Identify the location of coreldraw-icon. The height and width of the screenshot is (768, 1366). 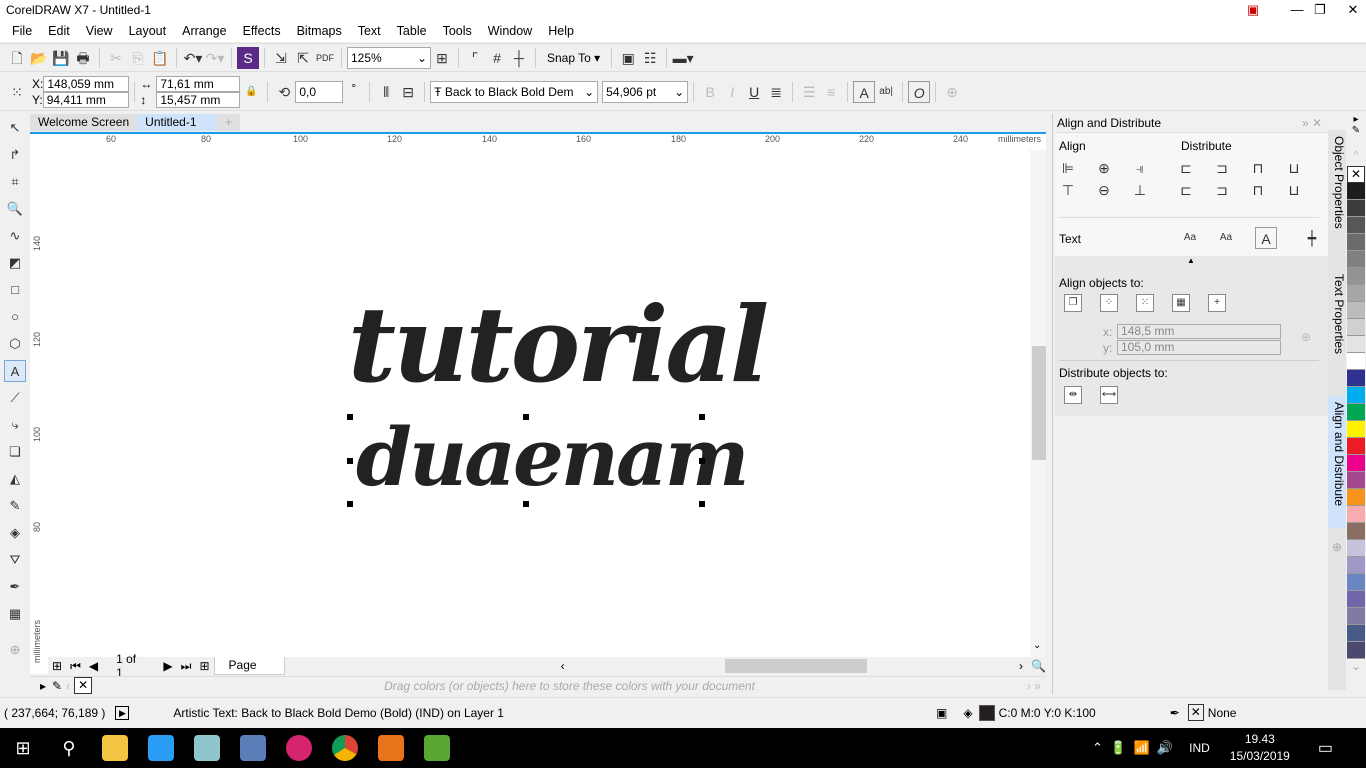
(437, 748).